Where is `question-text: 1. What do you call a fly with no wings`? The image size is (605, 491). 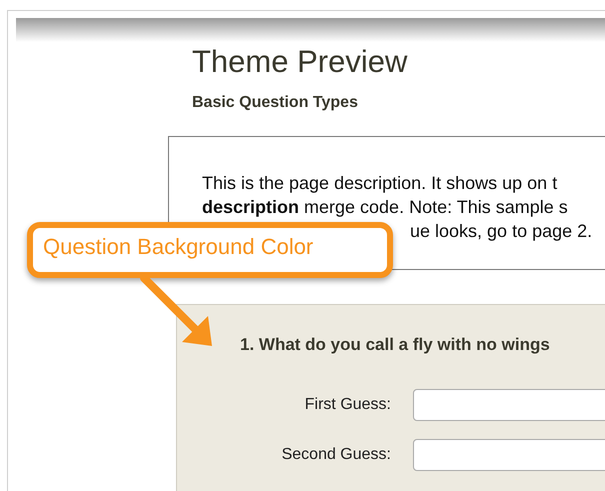 question-text: 1. What do you call a fly with no wings is located at coordinates (395, 345).